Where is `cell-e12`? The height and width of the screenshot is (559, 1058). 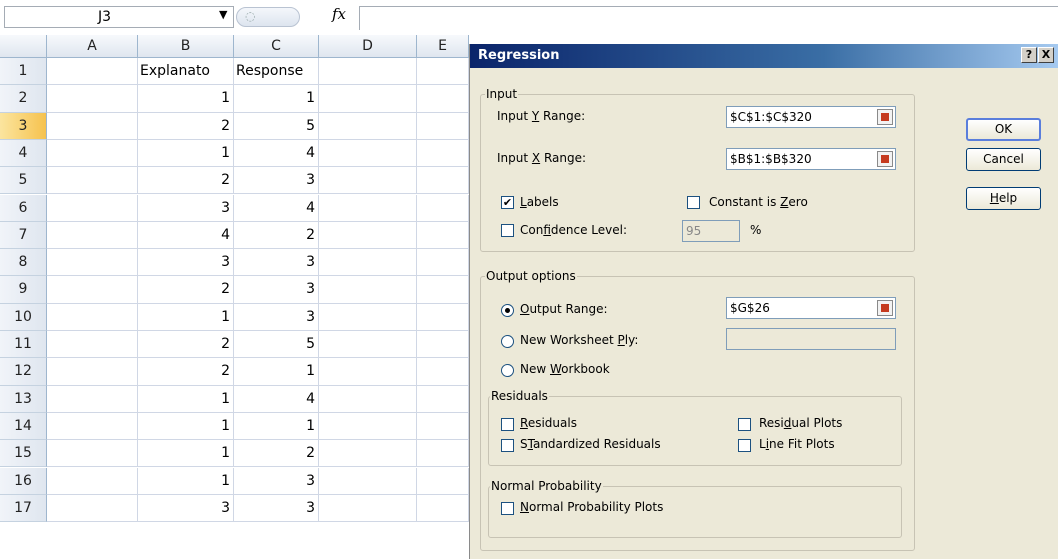 cell-e12 is located at coordinates (443, 372).